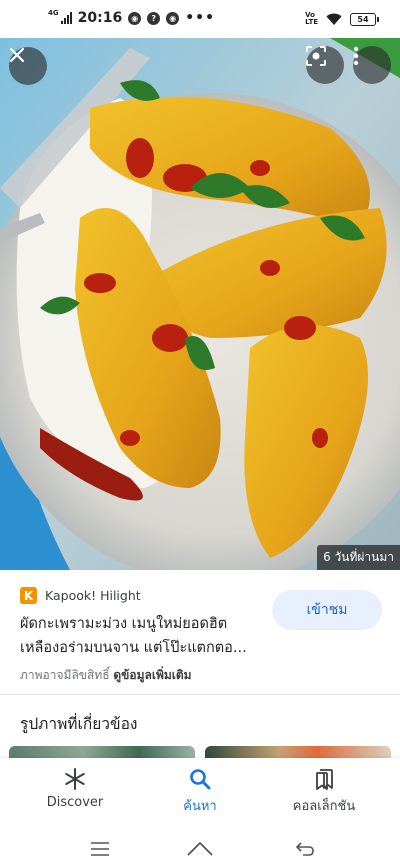  What do you see at coordinates (200, 779) in the screenshot?
I see `search-icon` at bounding box center [200, 779].